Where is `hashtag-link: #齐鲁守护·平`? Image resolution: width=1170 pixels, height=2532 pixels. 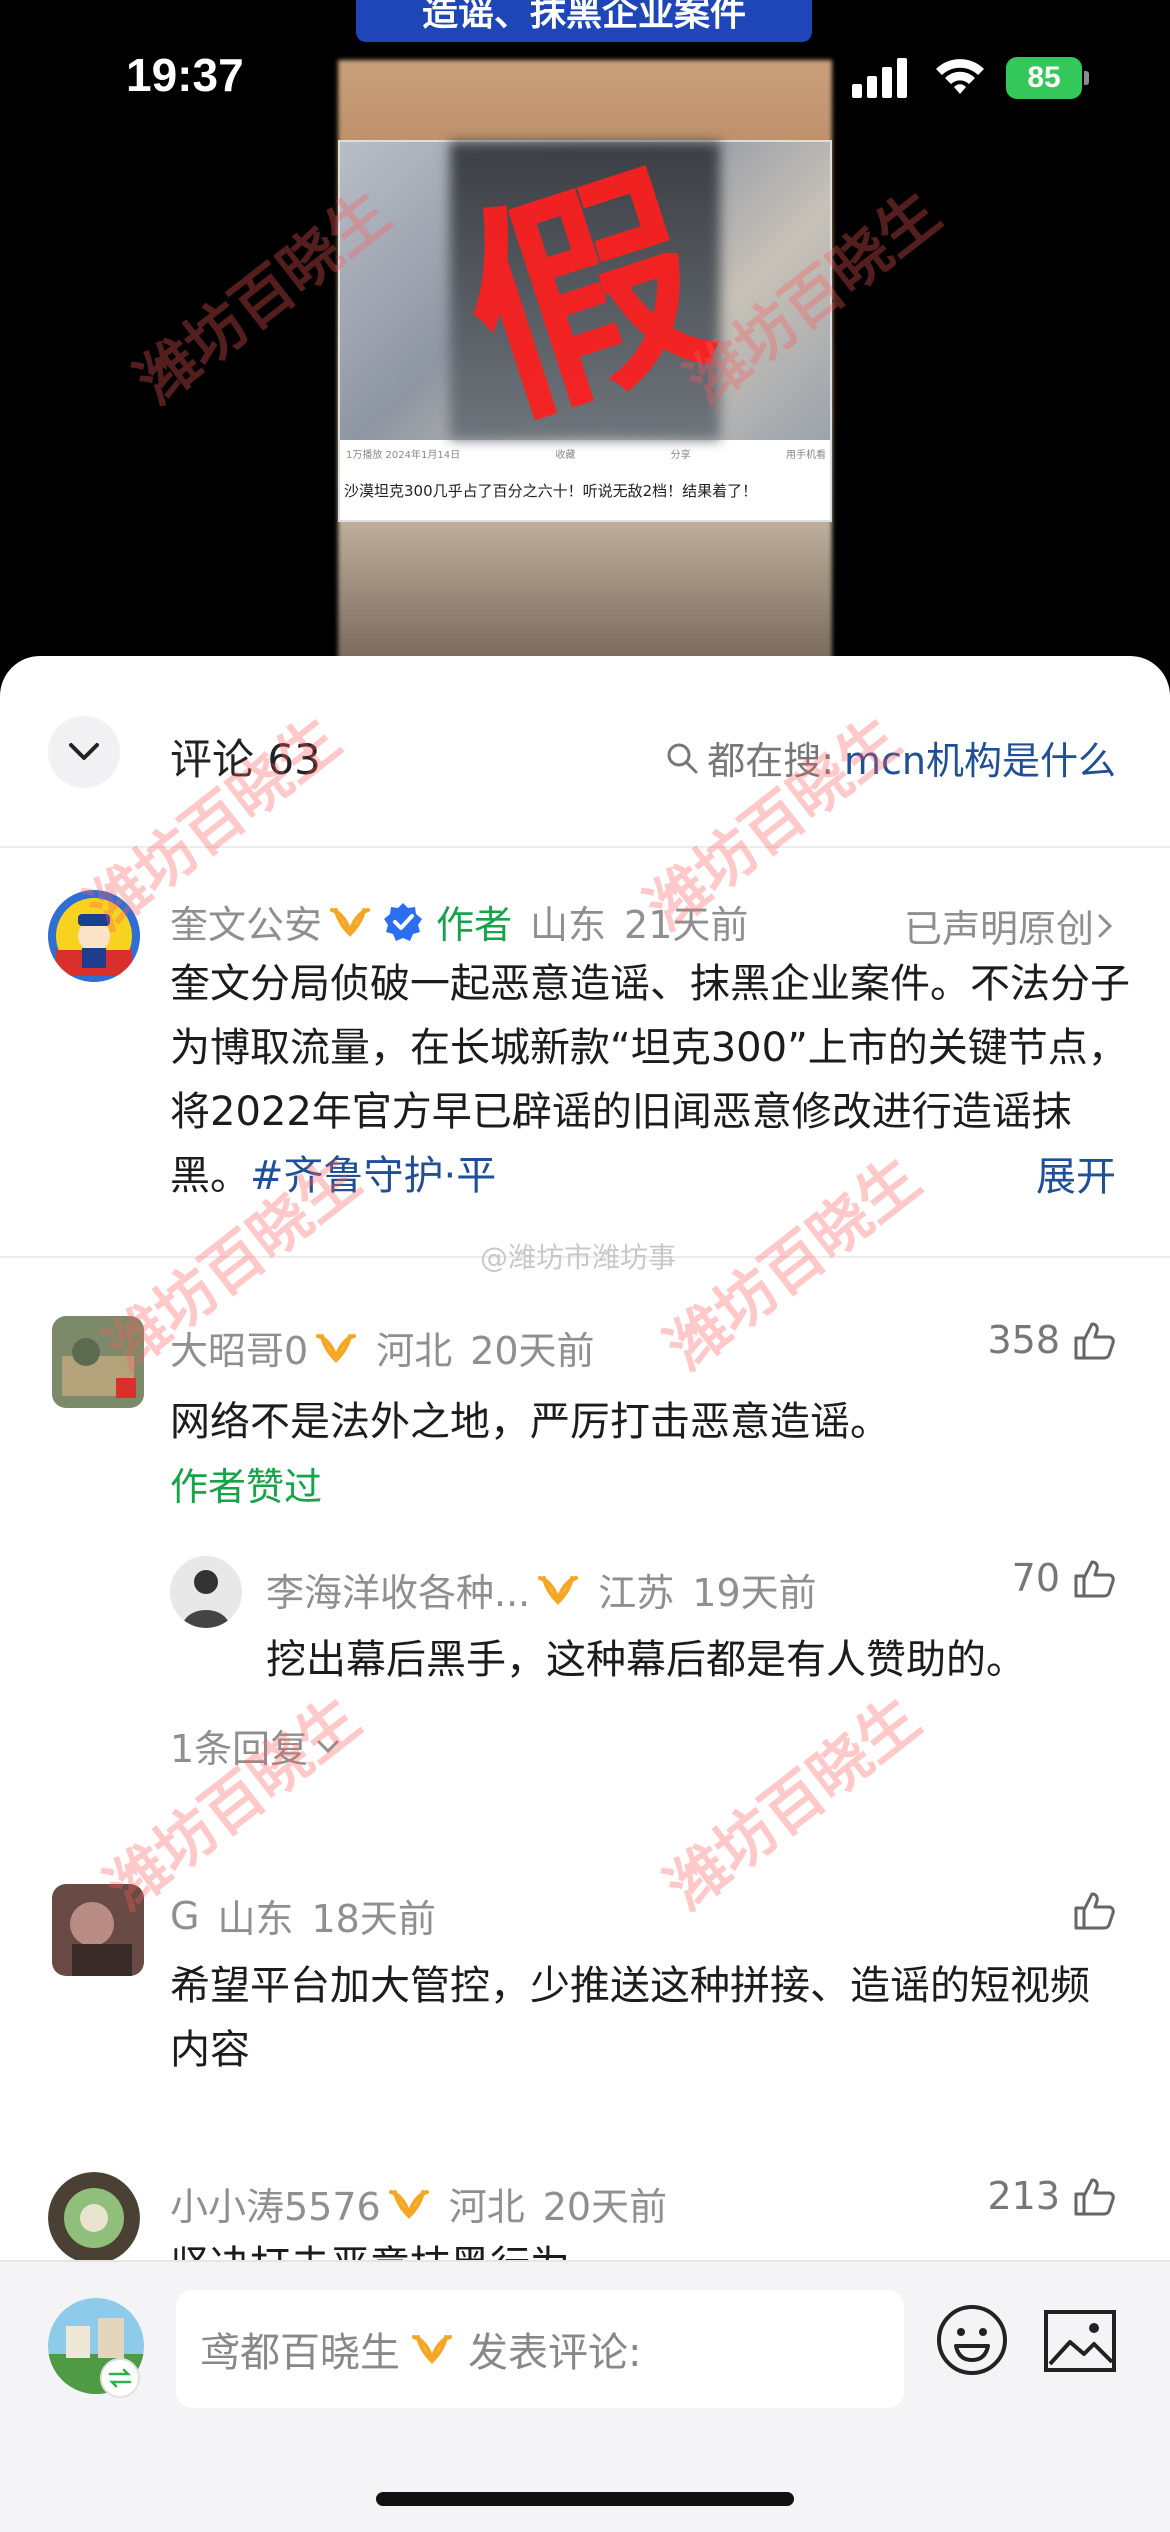 hashtag-link: #齐鲁守护·平 is located at coordinates (373, 1176).